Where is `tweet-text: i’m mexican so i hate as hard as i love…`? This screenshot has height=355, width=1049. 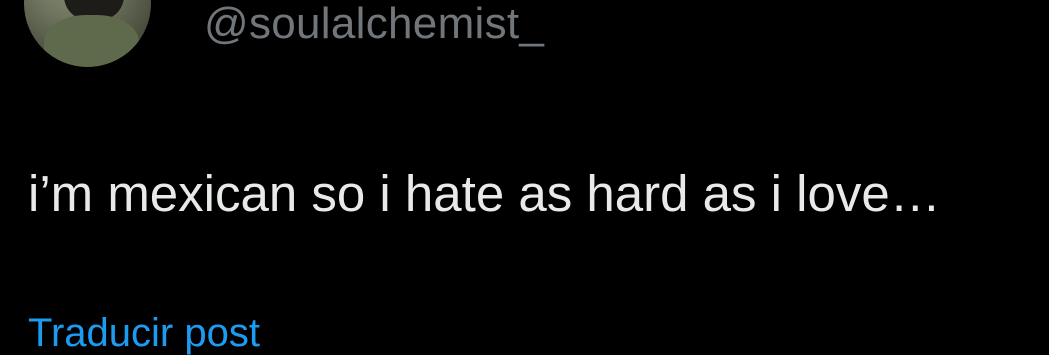 tweet-text: i’m mexican so i hate as hard as i love… is located at coordinates (484, 193).